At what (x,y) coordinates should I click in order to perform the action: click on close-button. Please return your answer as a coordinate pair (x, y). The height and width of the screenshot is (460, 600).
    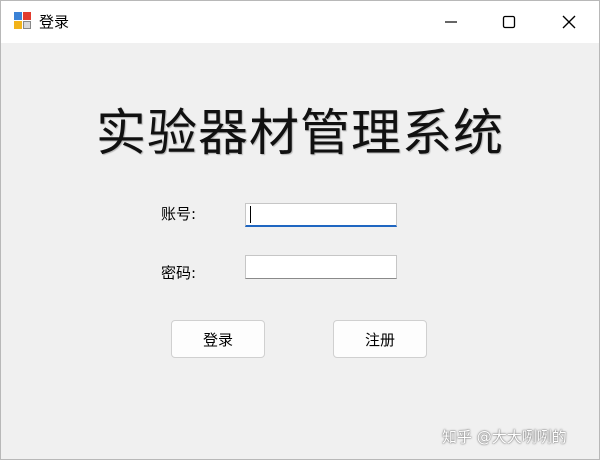
    Looking at the image, I should click on (569, 22).